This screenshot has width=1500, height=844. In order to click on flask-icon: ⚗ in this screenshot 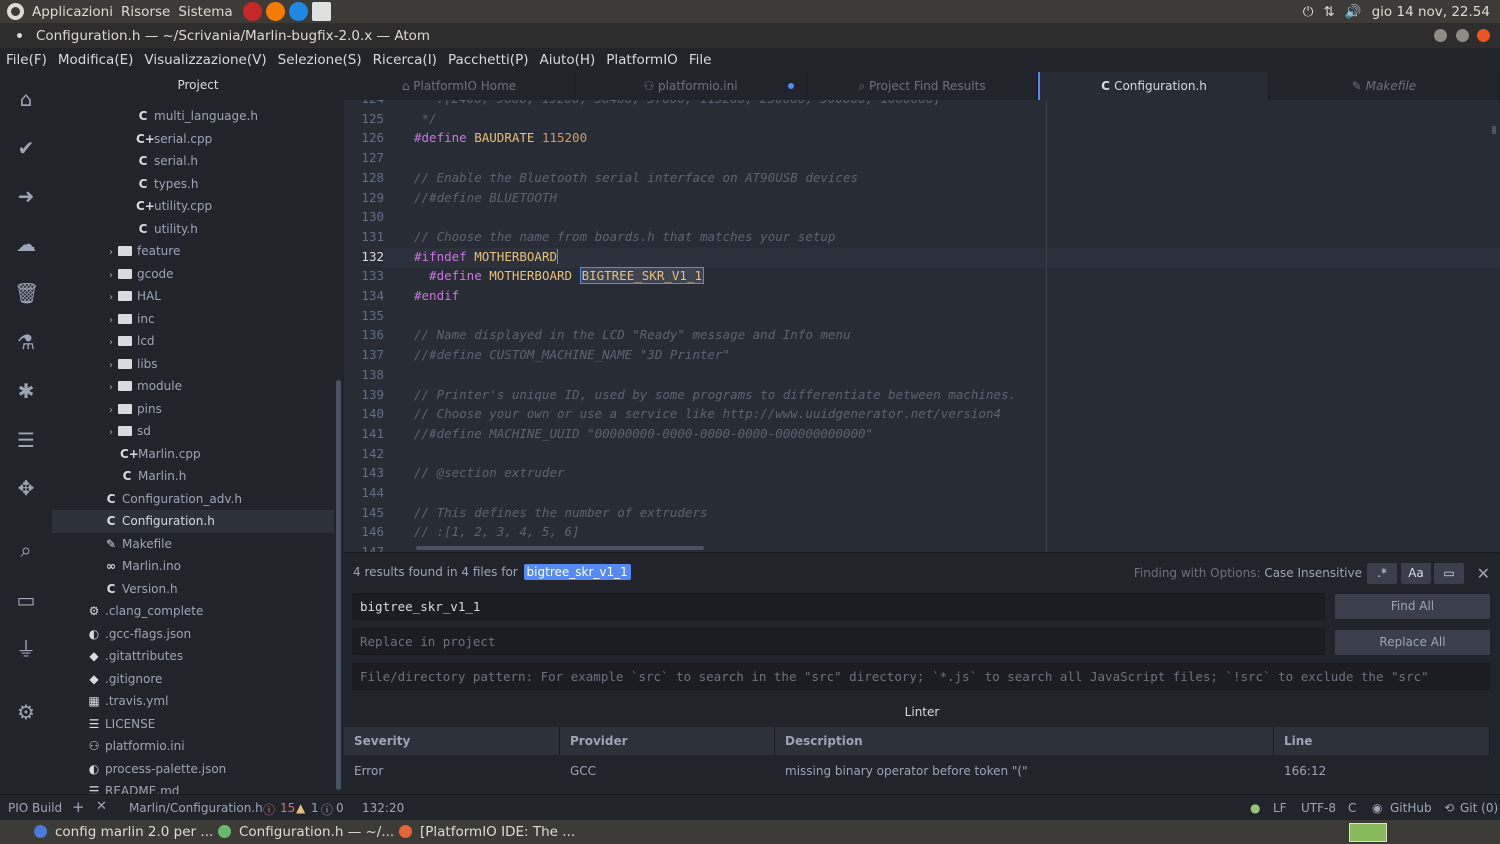, I will do `click(26, 342)`.